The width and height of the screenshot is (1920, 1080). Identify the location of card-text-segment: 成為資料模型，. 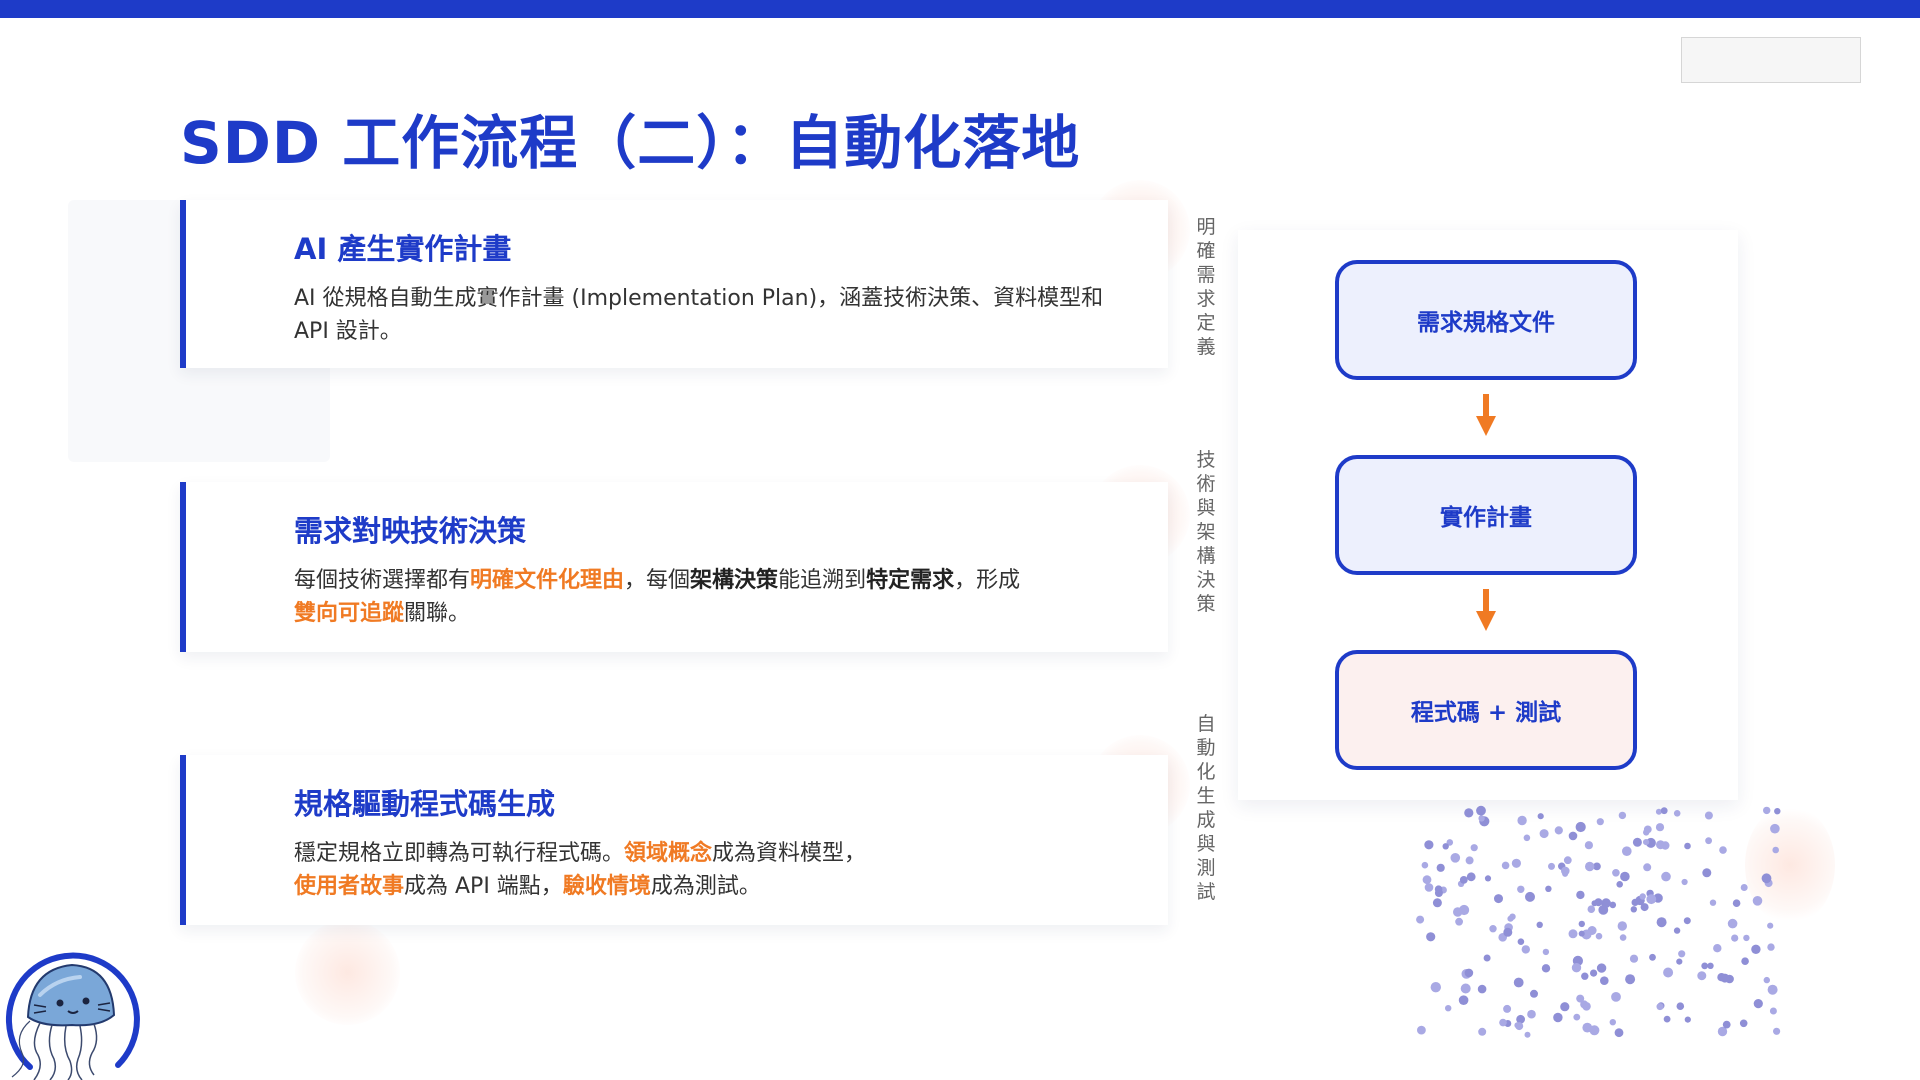
(789, 853).